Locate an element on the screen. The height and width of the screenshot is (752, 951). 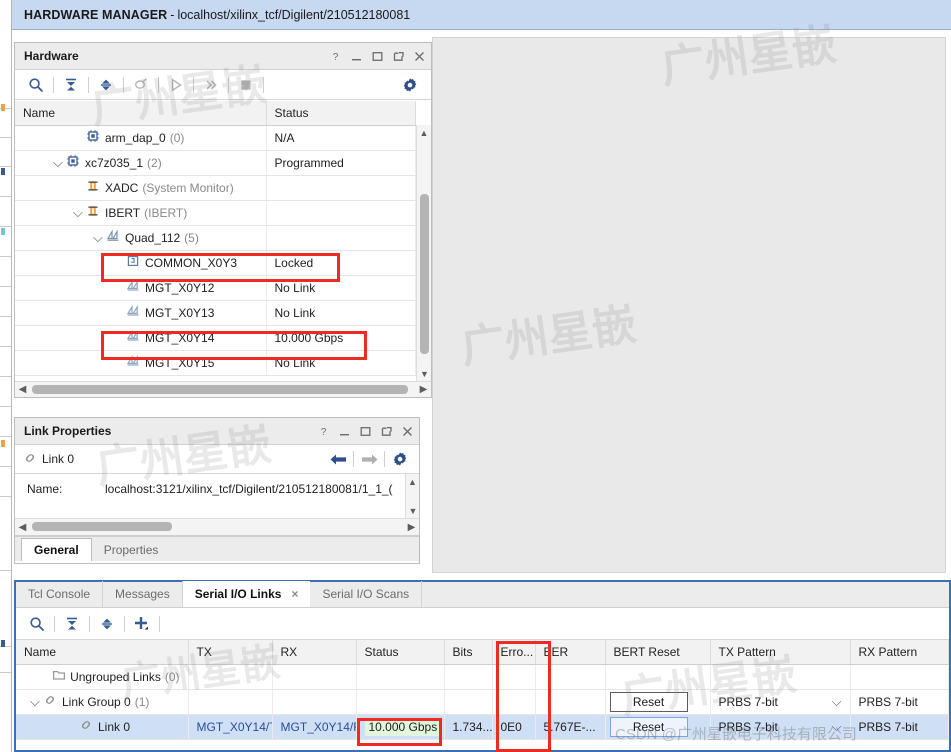
hardware-hscrollbar: ◀ ▶ is located at coordinates (223, 389).